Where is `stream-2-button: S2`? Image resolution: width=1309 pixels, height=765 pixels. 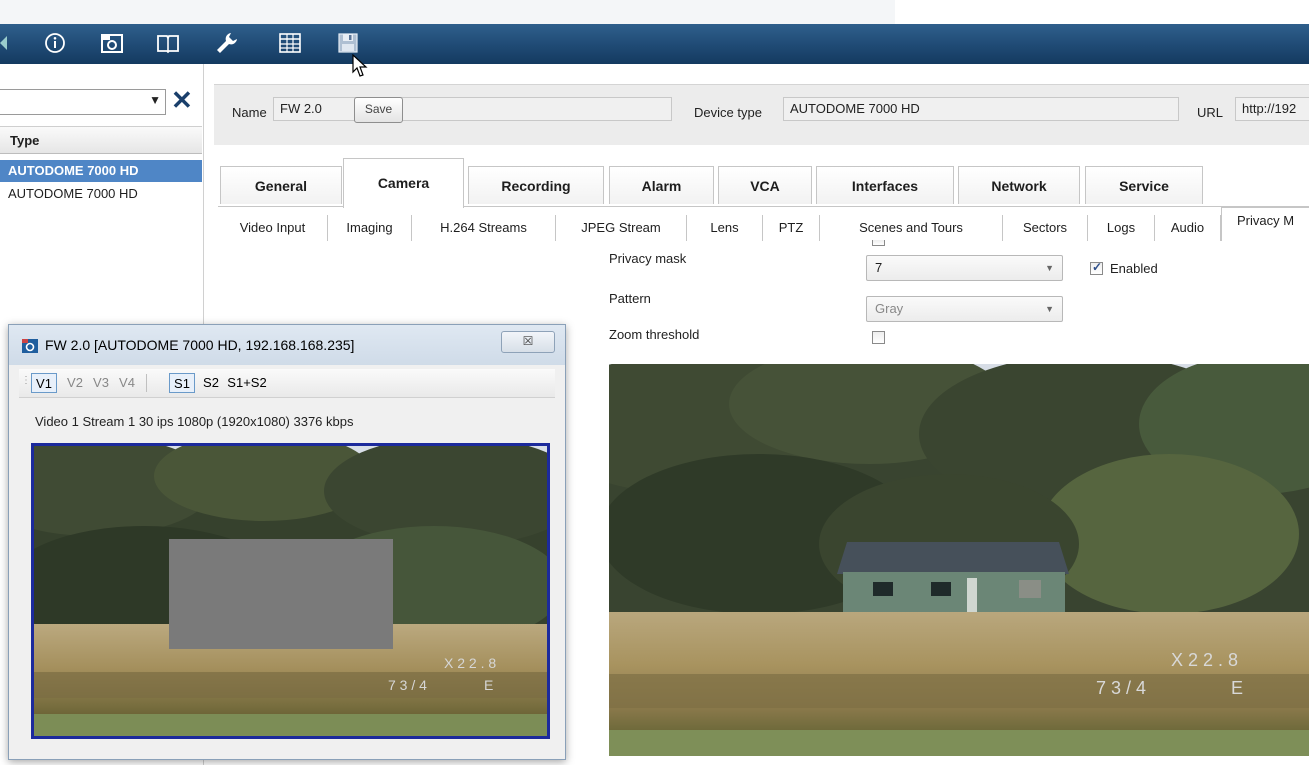
stream-2-button: S2 is located at coordinates (211, 383).